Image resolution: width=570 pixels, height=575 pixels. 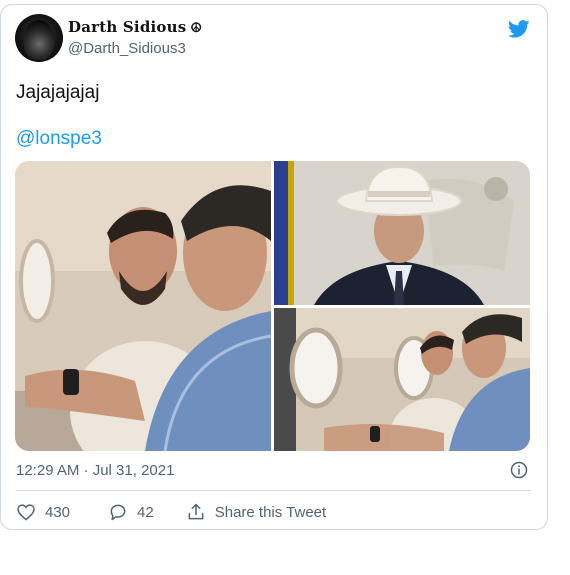 I want to click on hooded-figure-avatar, so click(x=39, y=40).